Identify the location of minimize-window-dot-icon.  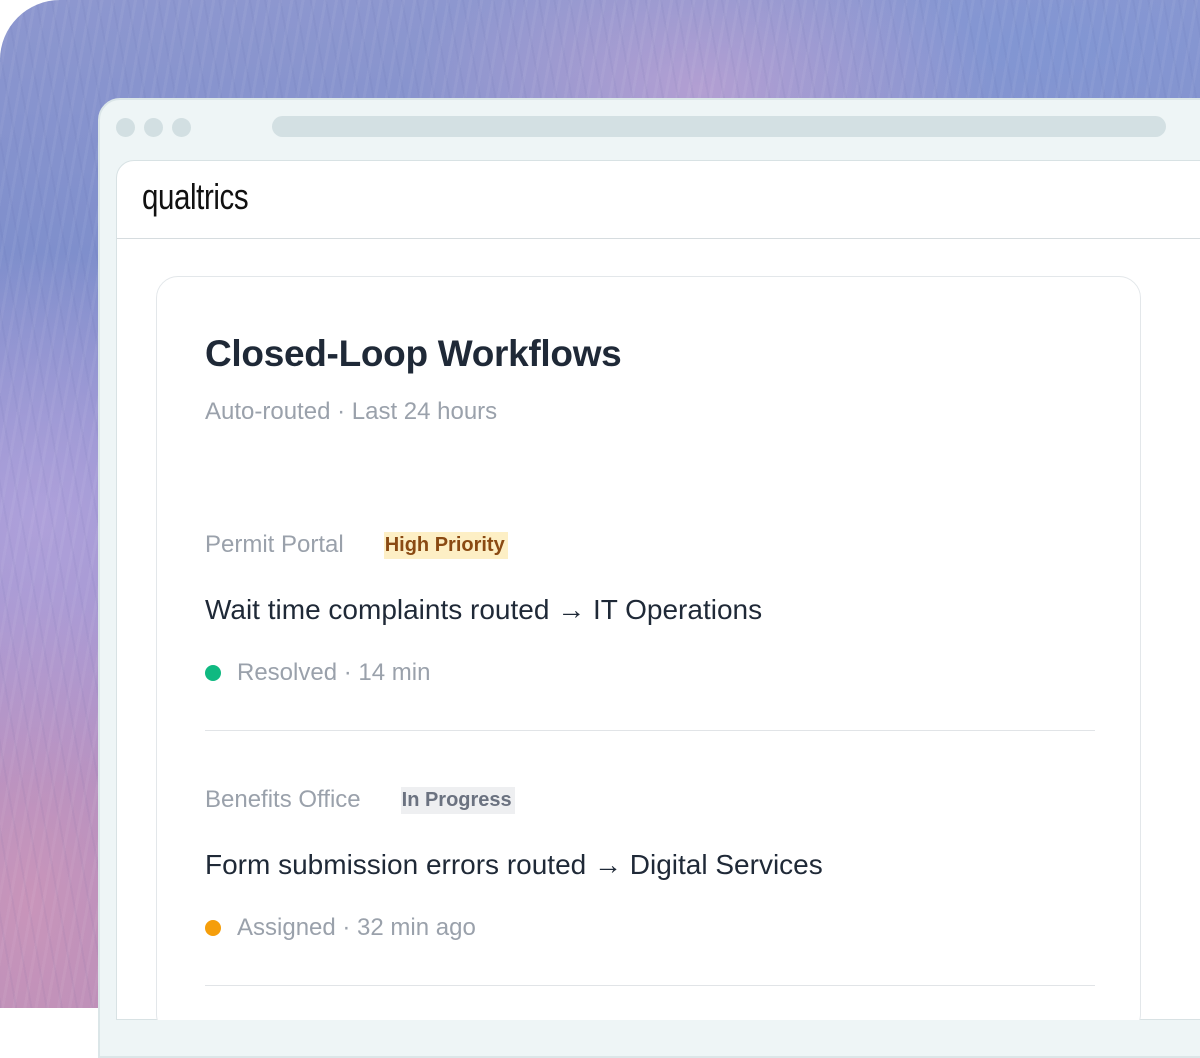
(153, 127).